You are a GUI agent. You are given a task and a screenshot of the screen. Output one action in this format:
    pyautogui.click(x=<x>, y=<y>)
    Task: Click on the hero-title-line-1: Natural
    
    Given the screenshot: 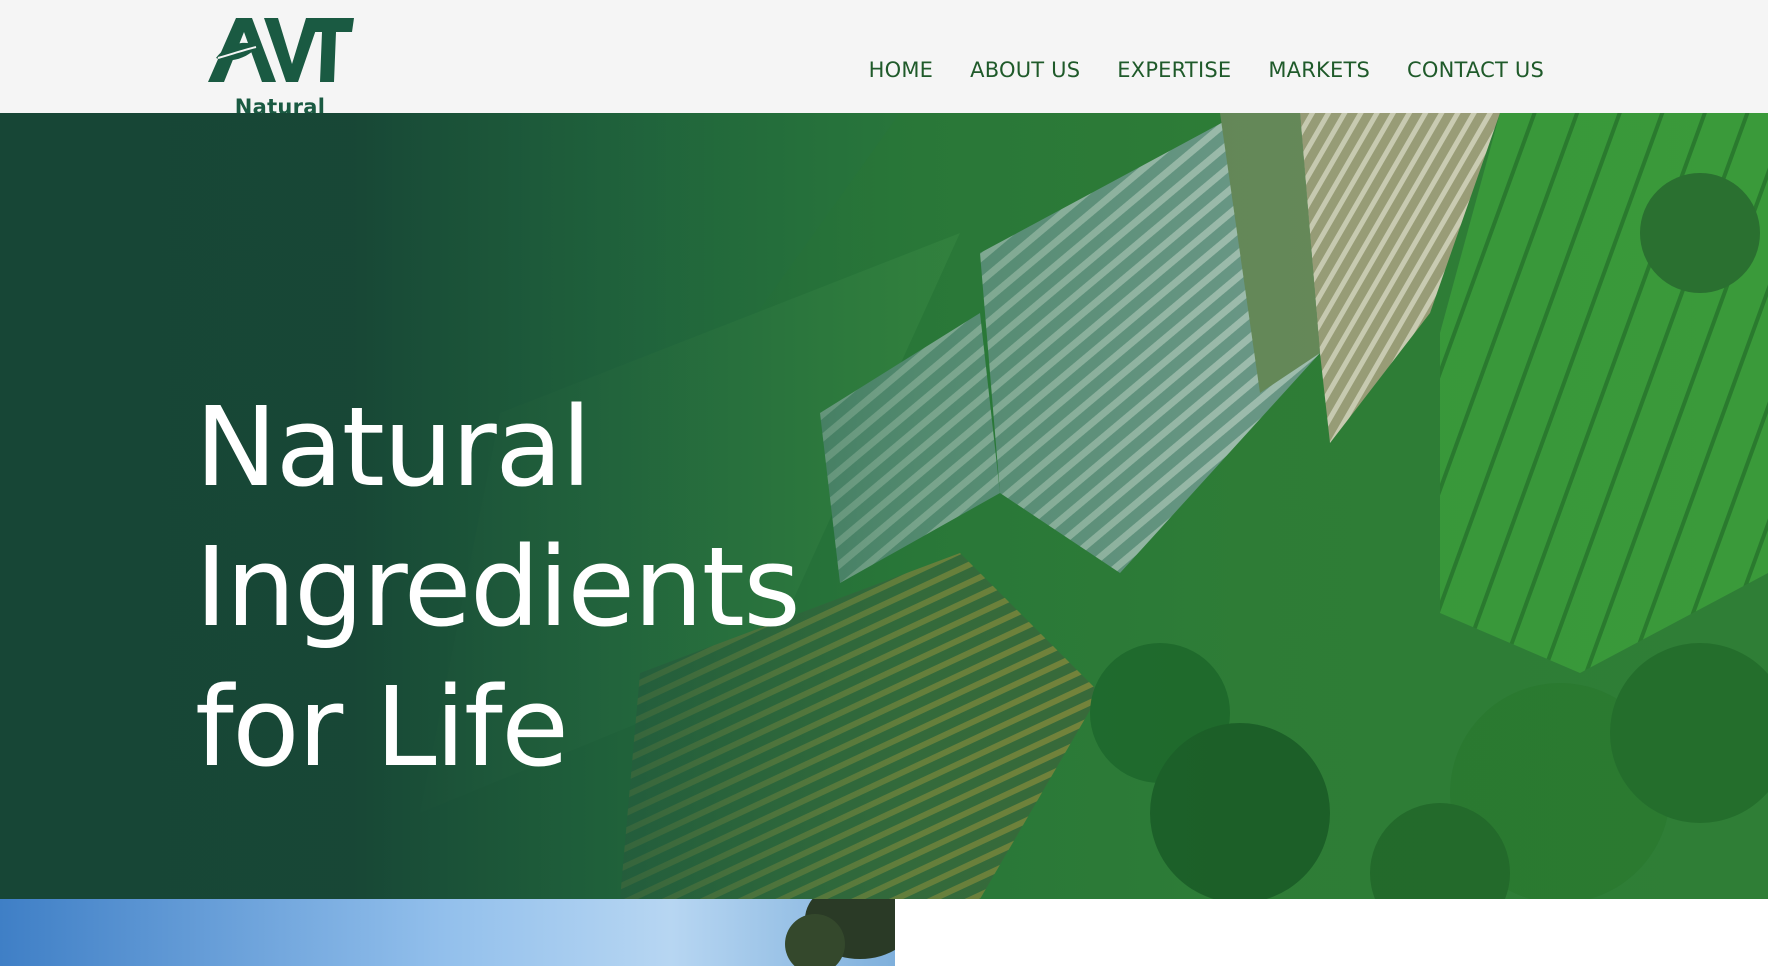 What is the action you would take?
    pyautogui.click(x=393, y=446)
    